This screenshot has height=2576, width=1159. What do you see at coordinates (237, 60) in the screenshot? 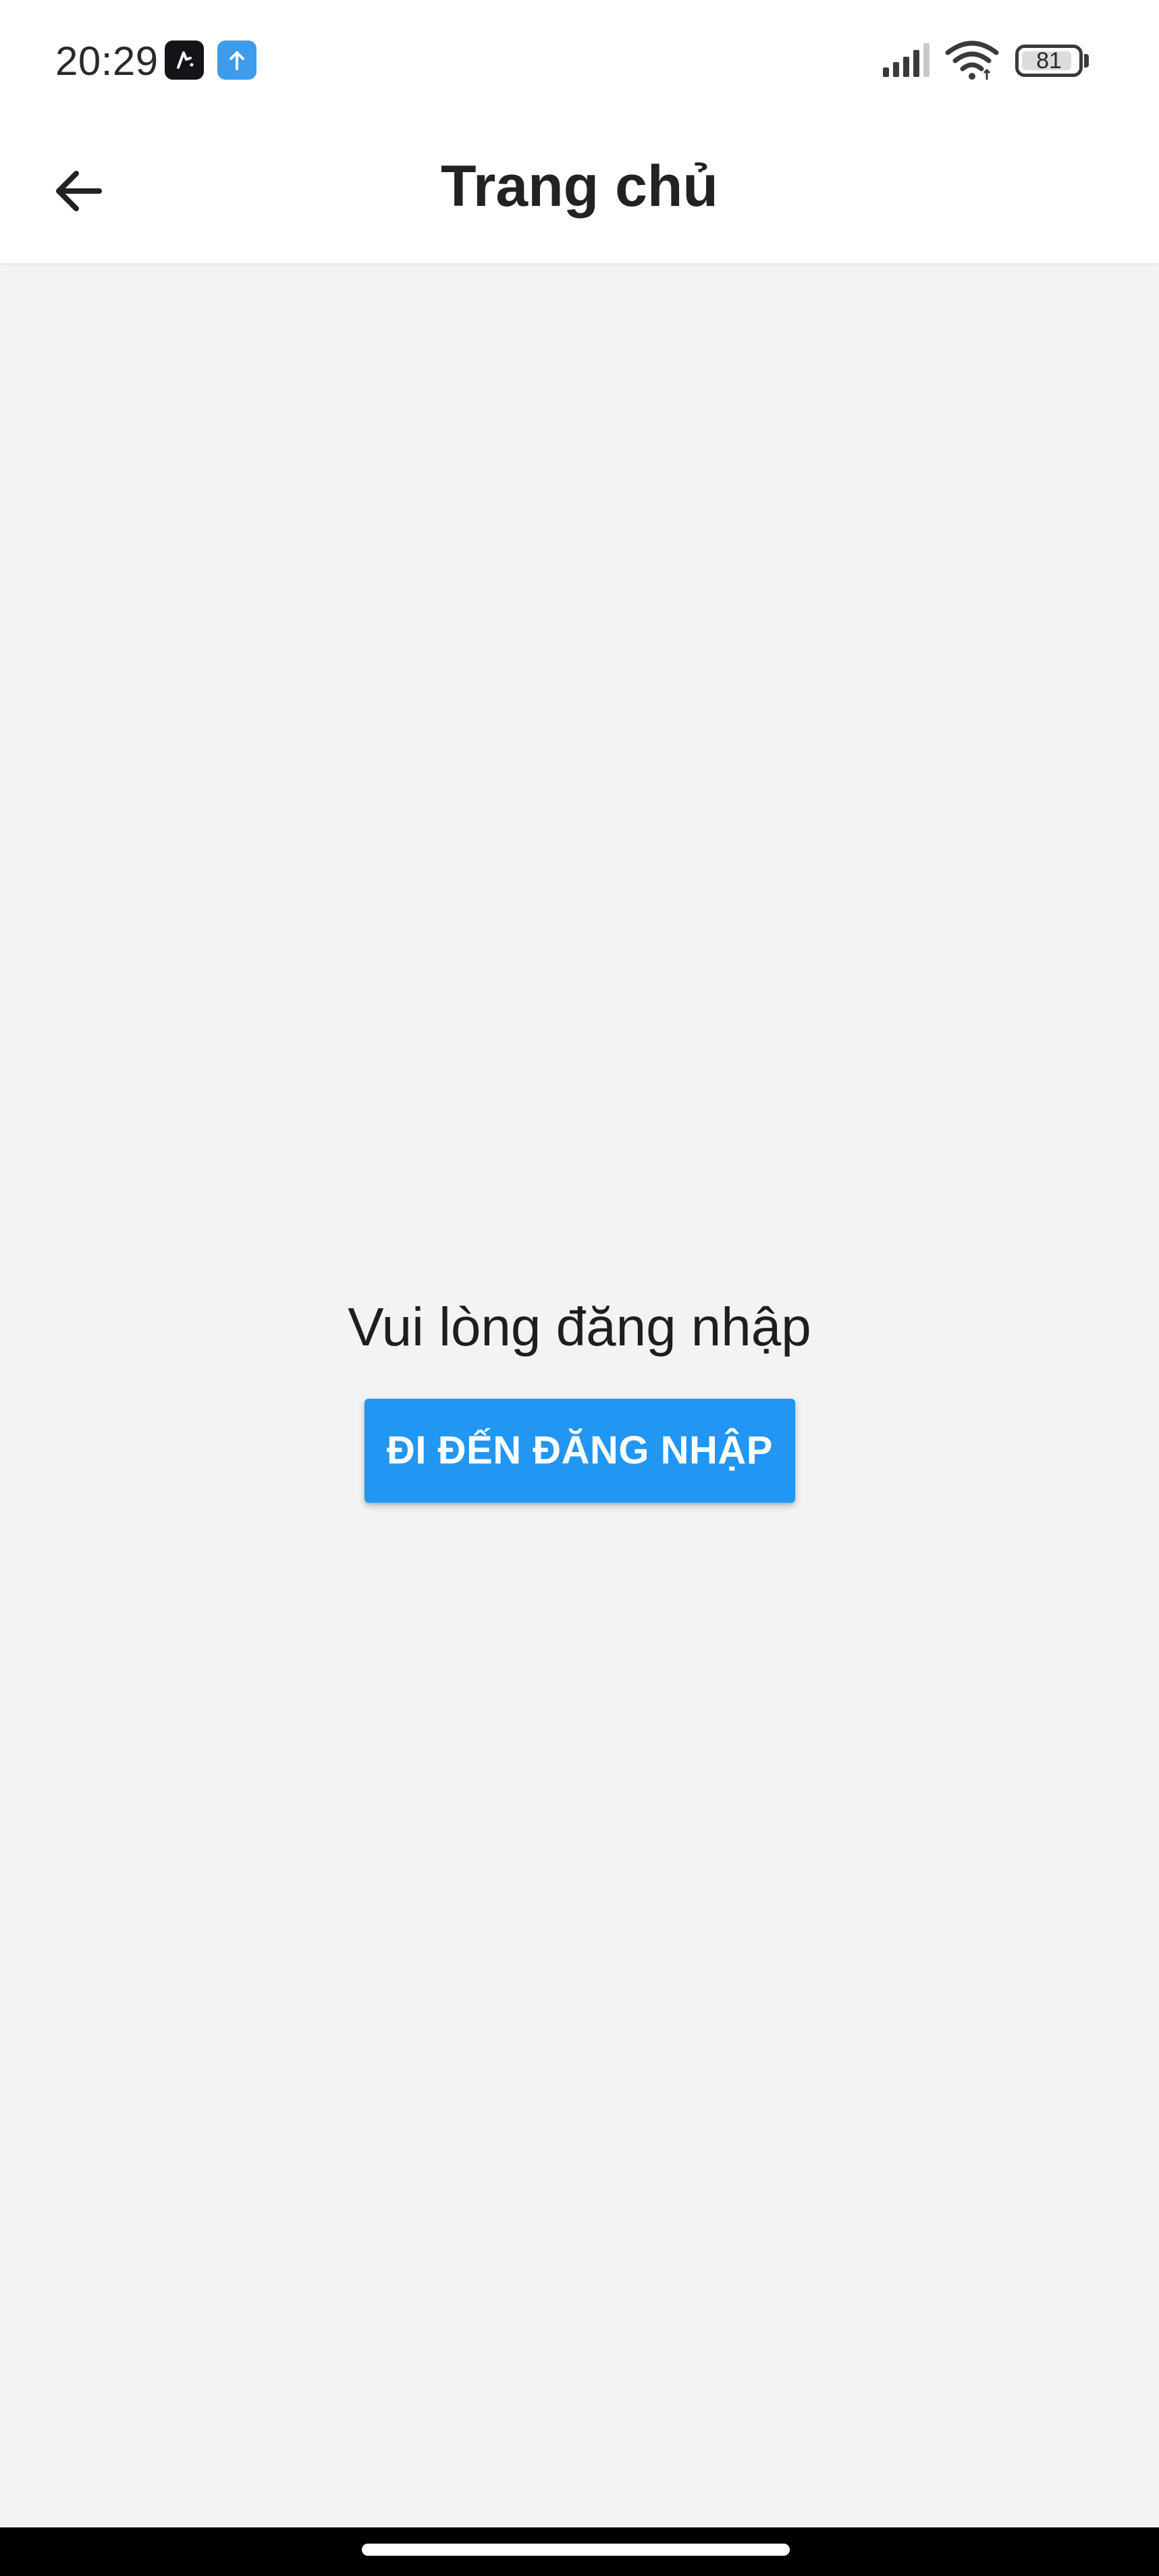
I see `upload-arrow-icon` at bounding box center [237, 60].